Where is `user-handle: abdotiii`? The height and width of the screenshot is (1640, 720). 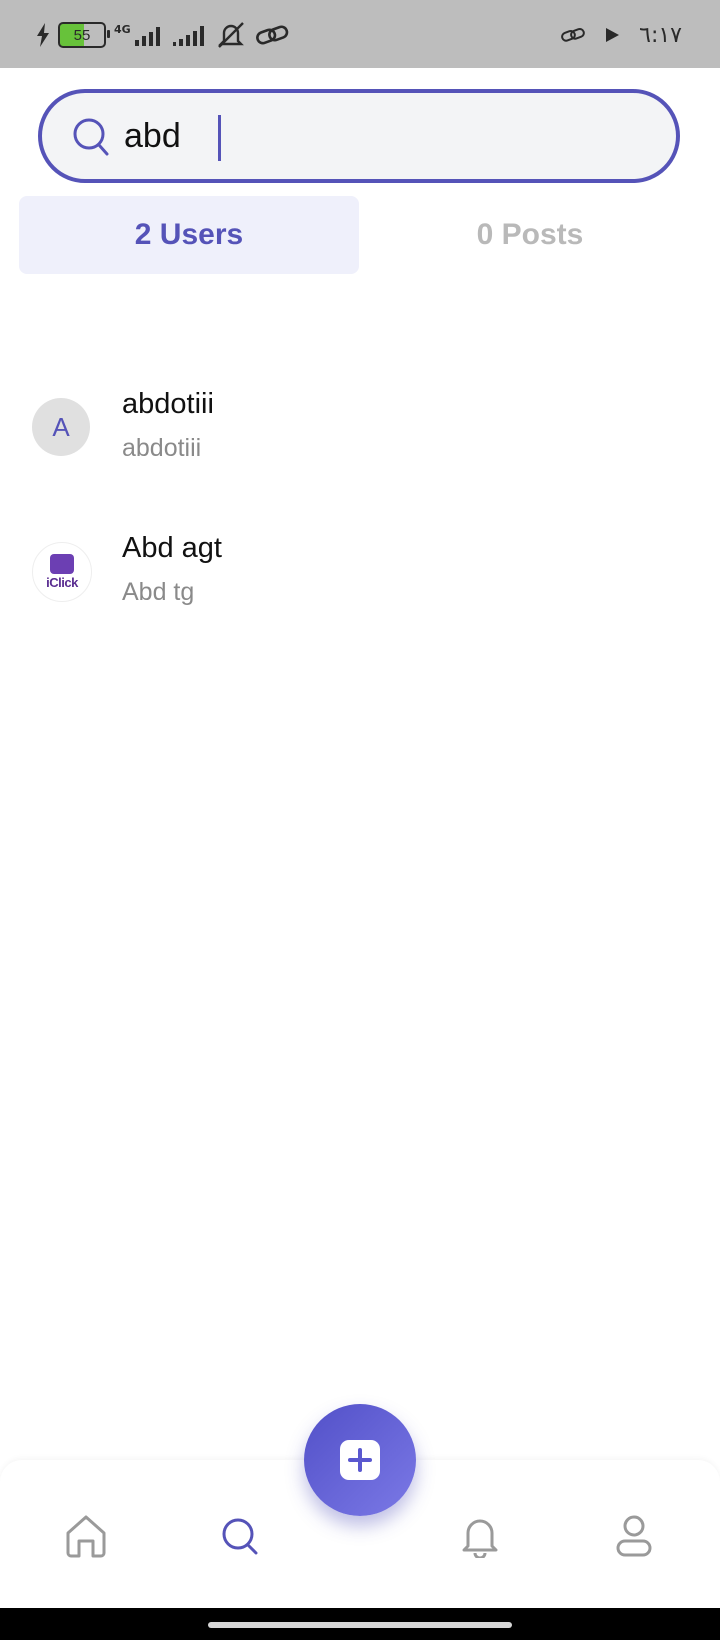 user-handle: abdotiii is located at coordinates (162, 448).